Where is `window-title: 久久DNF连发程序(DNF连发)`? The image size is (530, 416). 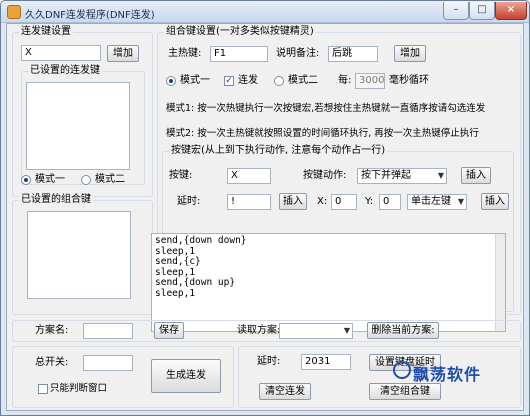
window-title: 久久DNF连发程序(DNF连发) is located at coordinates (90, 15).